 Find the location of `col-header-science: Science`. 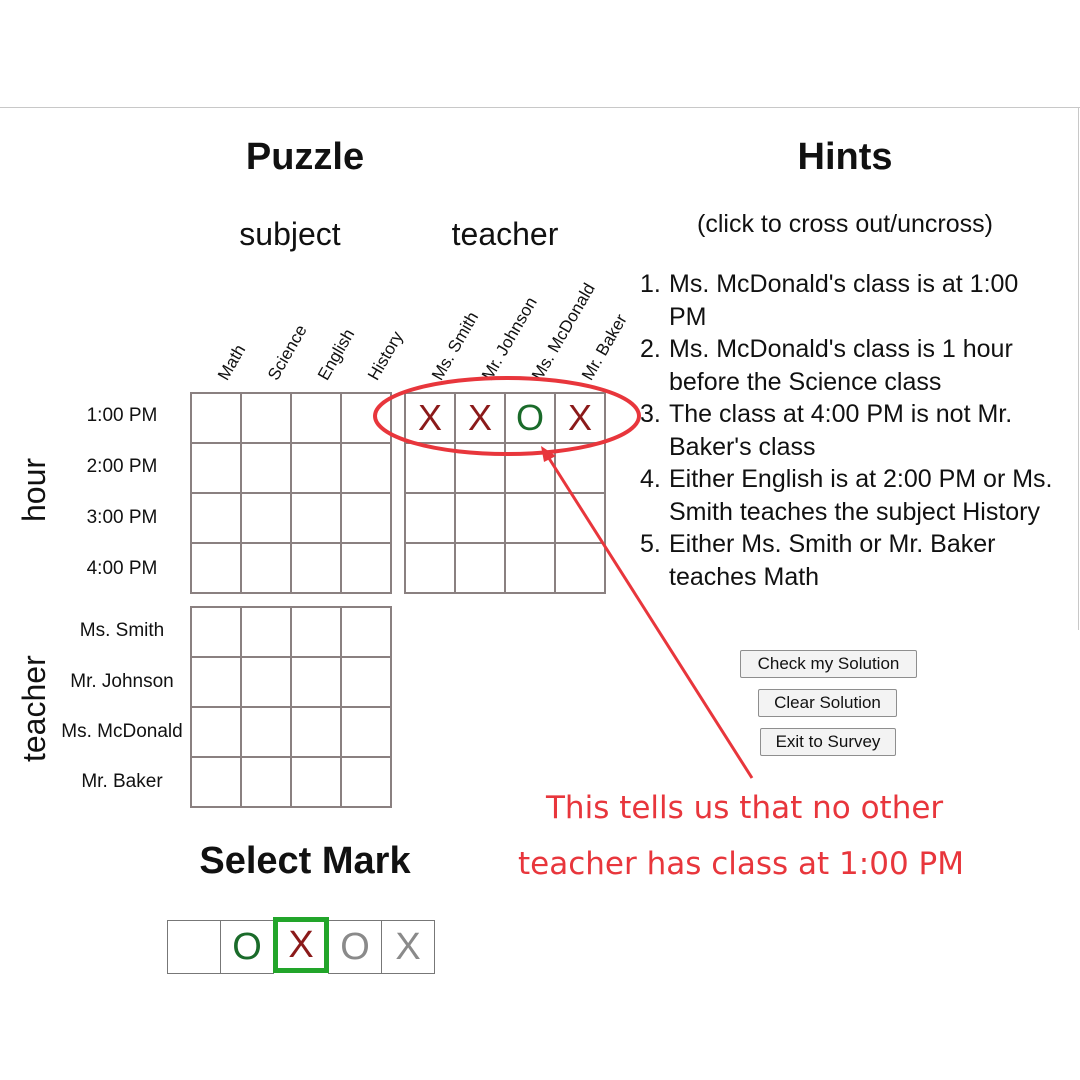

col-header-science: Science is located at coordinates (287, 352).